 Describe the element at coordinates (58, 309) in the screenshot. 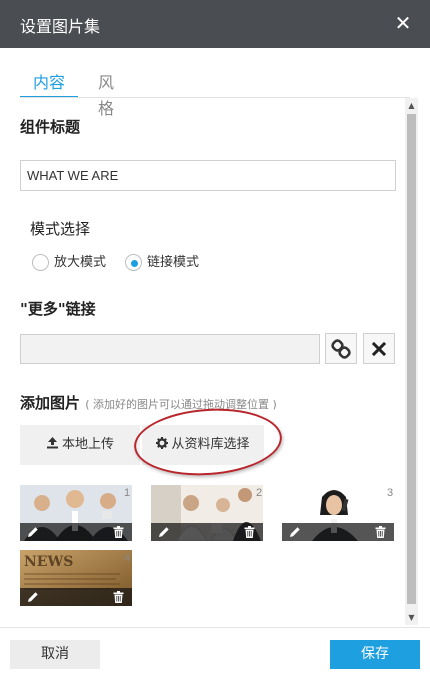

I see `more-link-label: "更多"链接` at that location.